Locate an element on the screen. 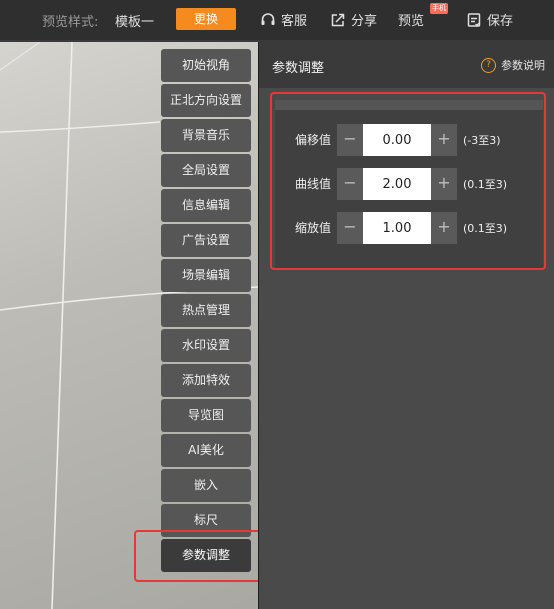  preview-label: 预览 is located at coordinates (411, 21).